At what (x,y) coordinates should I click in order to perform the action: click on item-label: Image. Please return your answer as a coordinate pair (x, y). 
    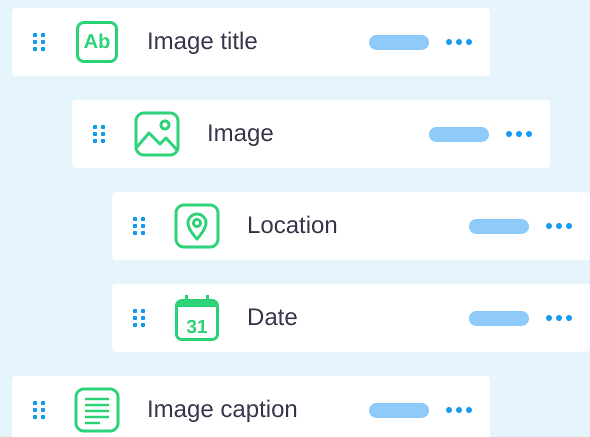
    Looking at the image, I should click on (241, 134).